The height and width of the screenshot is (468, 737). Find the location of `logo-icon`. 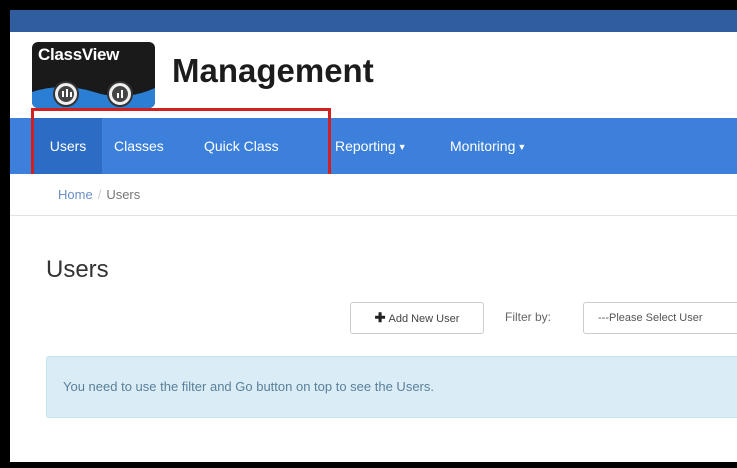

logo-icon is located at coordinates (93, 94).